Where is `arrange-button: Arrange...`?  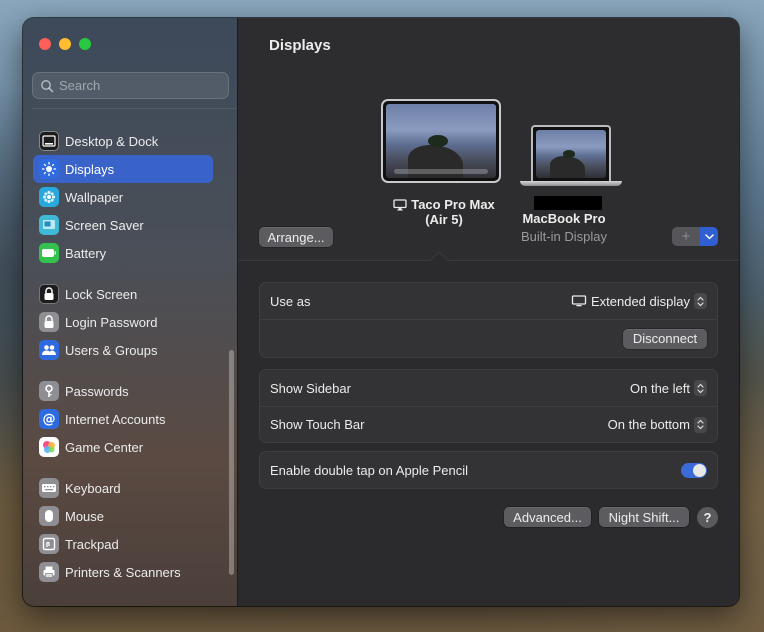 arrange-button: Arrange... is located at coordinates (296, 237).